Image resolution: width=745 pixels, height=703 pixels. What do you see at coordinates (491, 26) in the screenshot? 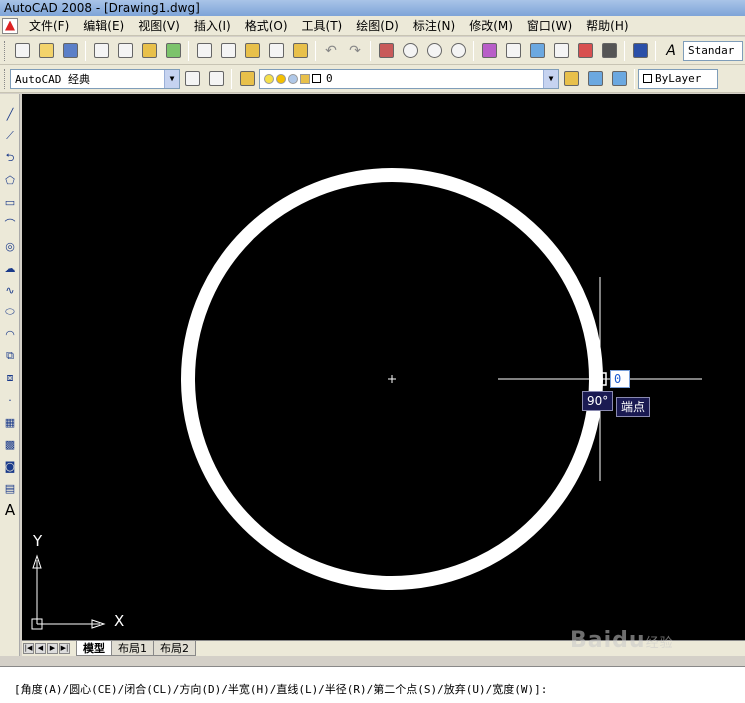
I see `menu-modify: 修改(M)` at bounding box center [491, 26].